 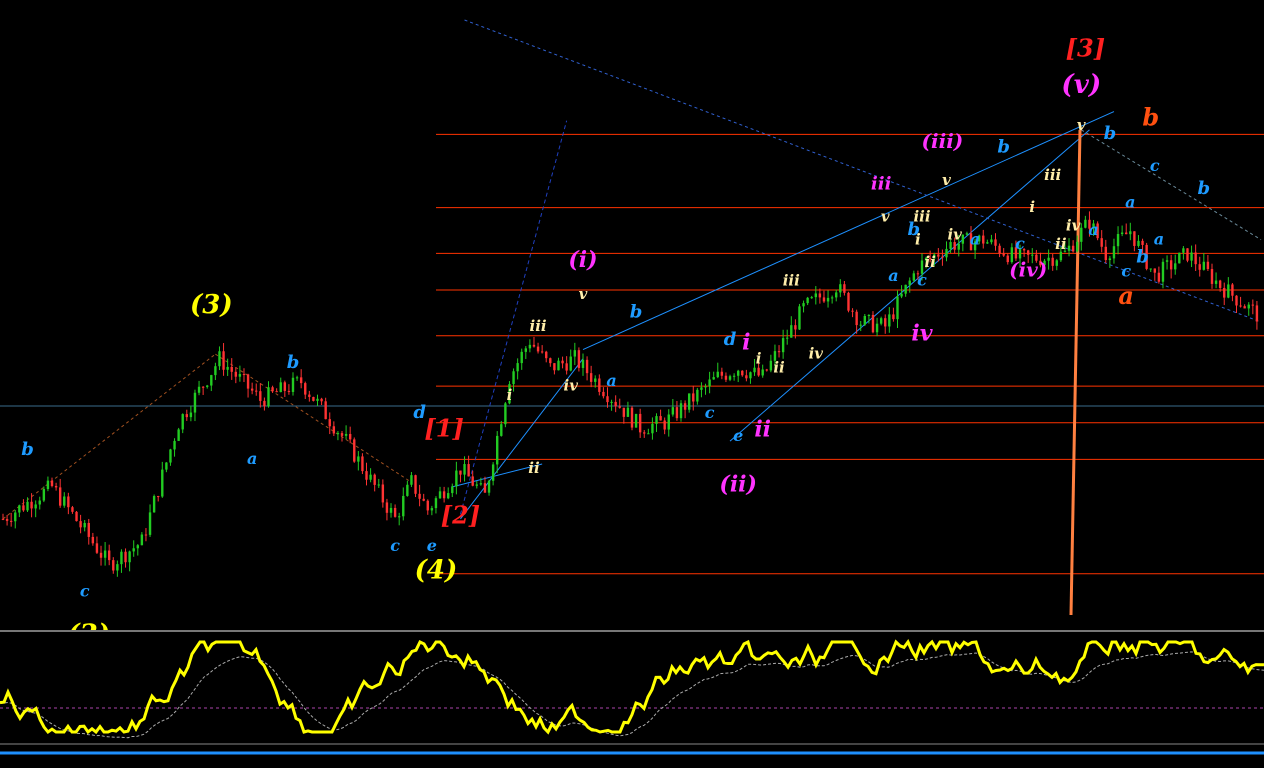 I want to click on wave-label: iv, so click(x=816, y=354).